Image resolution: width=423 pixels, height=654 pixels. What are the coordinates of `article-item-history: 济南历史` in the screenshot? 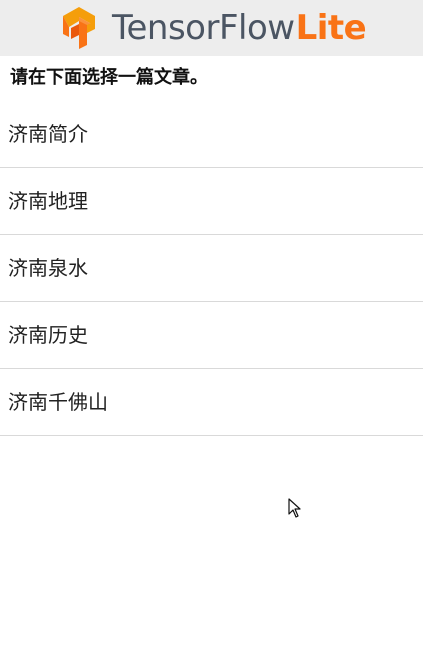 It's located at (211, 335).